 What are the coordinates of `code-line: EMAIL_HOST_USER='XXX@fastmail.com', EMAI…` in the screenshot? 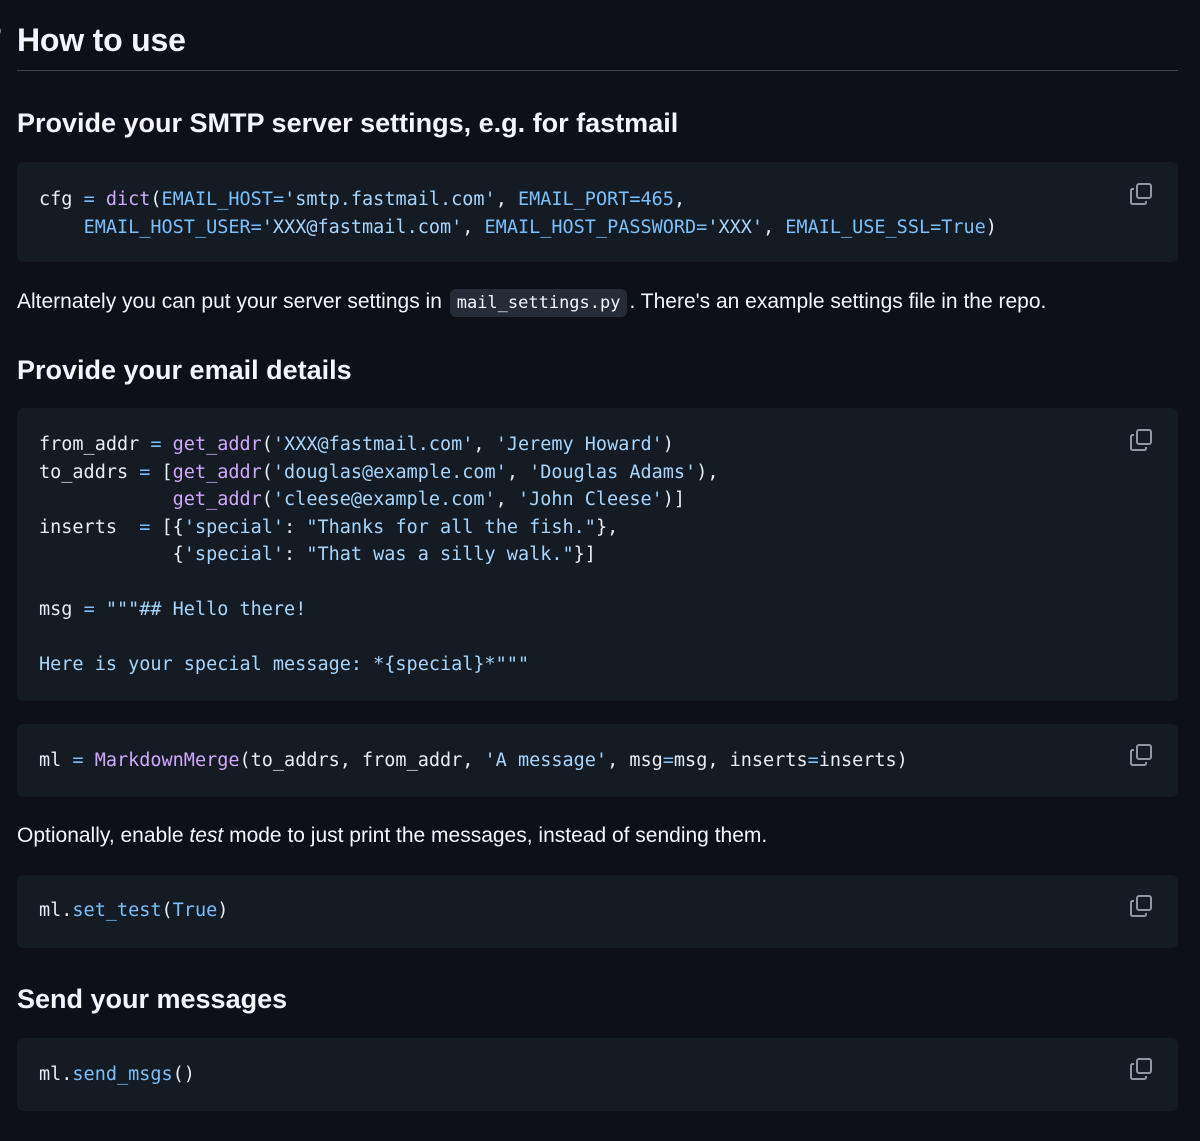 It's located at (518, 227).